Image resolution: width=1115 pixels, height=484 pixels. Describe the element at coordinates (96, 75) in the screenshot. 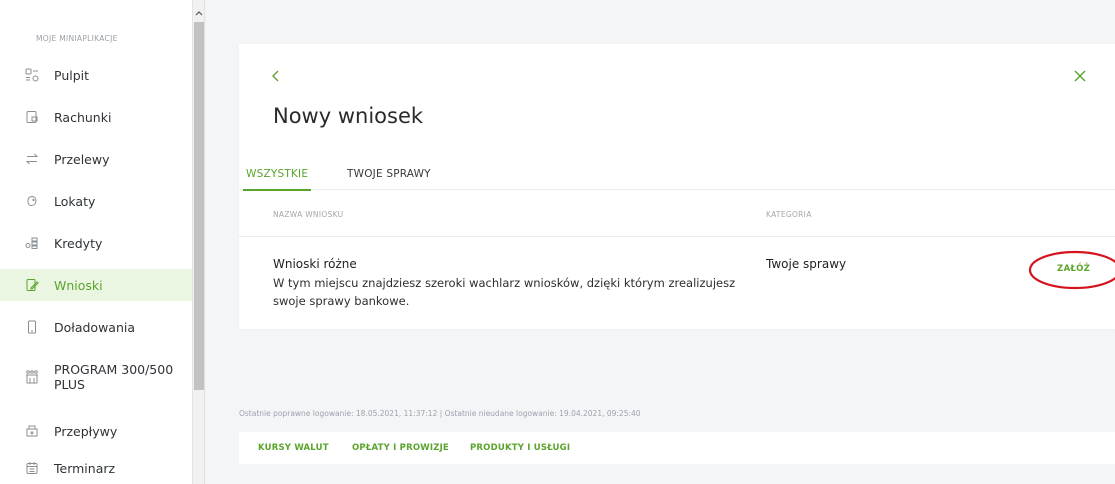

I see `sidebar-item-pulpit: Pulpit` at that location.